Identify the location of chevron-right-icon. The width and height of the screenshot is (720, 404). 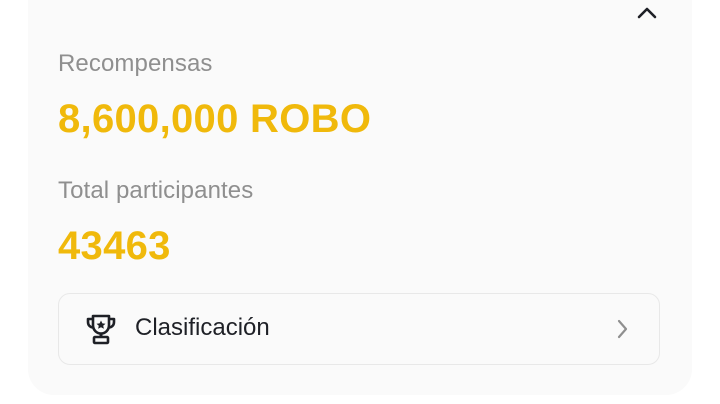
(622, 329).